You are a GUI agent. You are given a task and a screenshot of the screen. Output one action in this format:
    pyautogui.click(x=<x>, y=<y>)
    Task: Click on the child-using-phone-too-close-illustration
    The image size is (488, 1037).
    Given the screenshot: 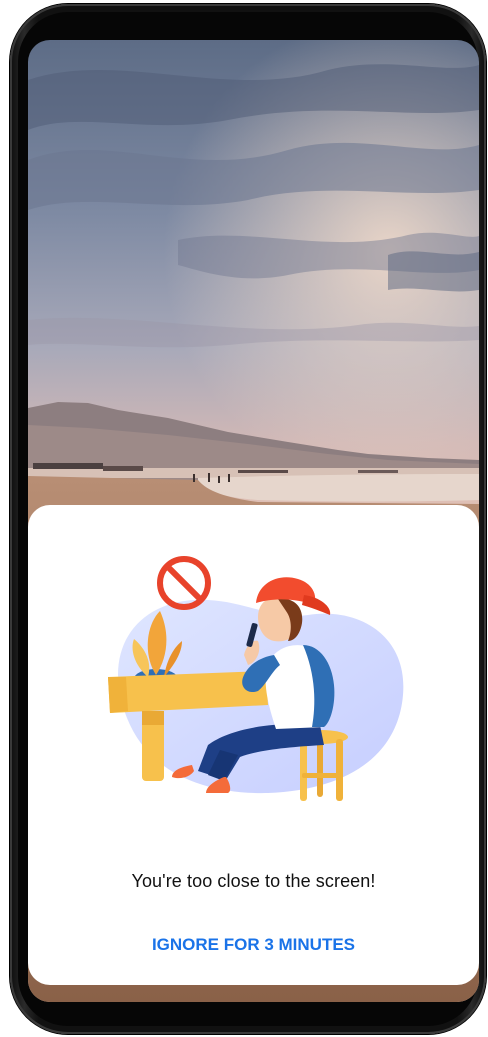 What is the action you would take?
    pyautogui.click(x=256, y=678)
    